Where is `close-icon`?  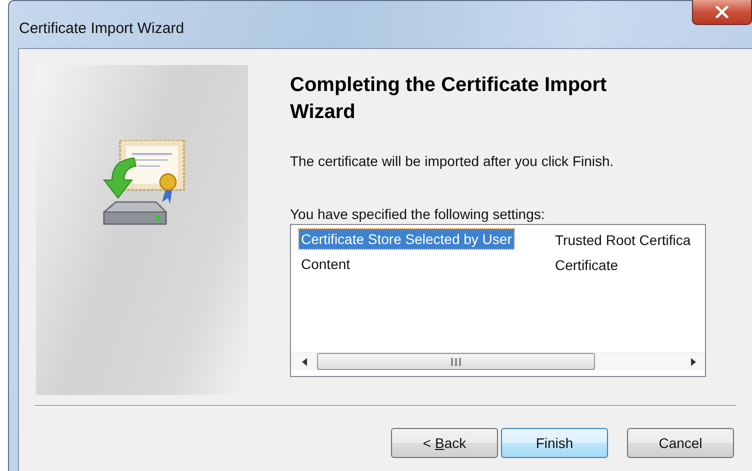 close-icon is located at coordinates (722, 12).